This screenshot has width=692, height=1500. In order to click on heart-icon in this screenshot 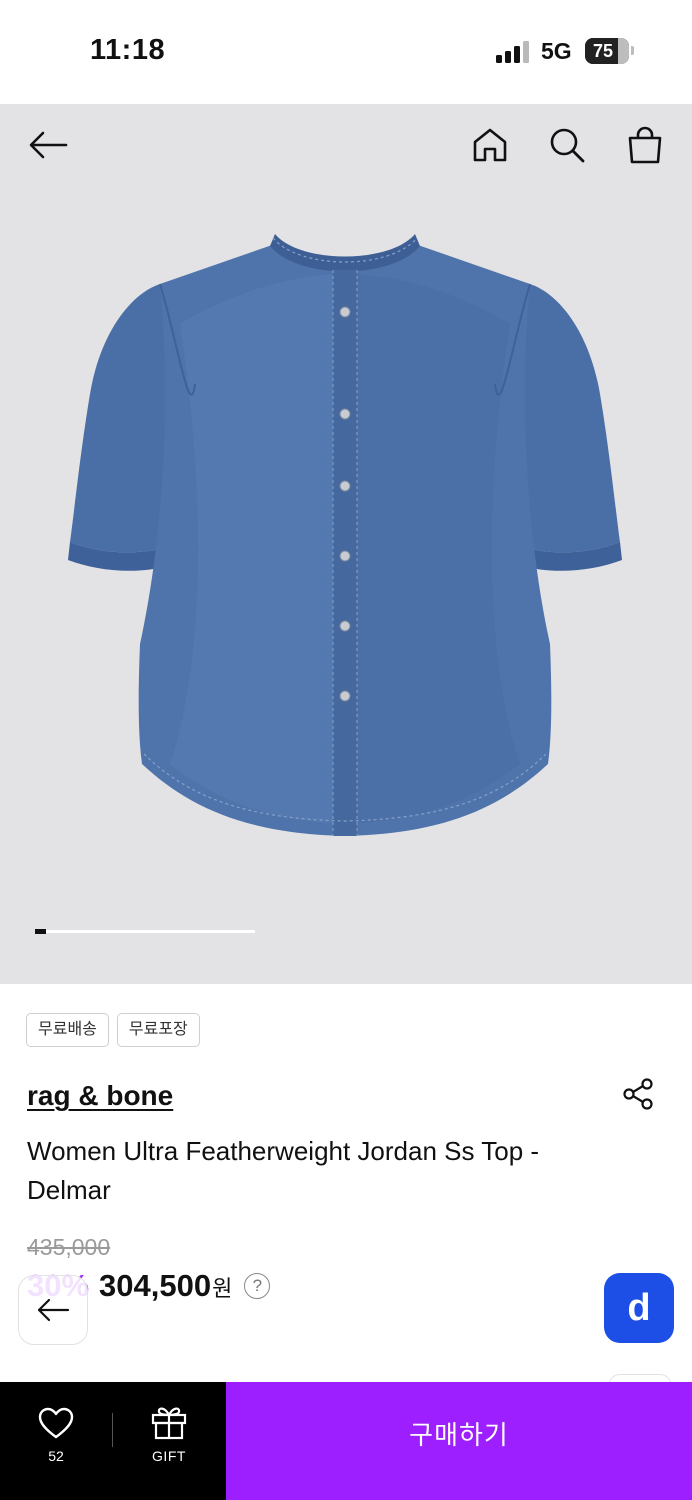, I will do `click(56, 1423)`.